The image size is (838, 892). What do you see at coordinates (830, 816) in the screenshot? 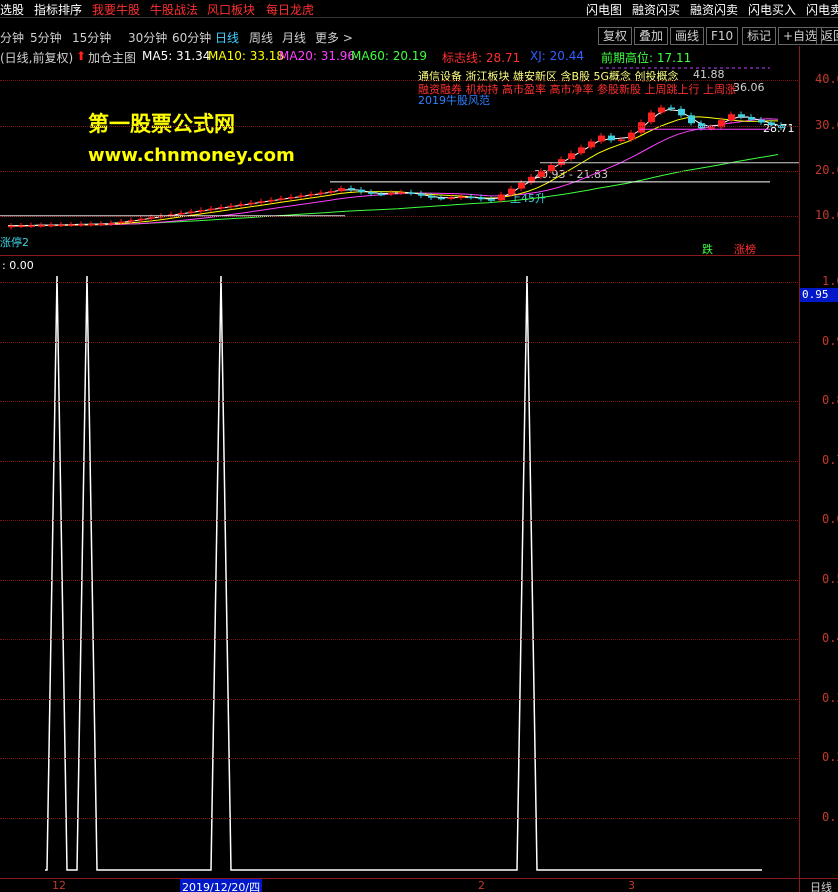
I see `indicator-tick-9: 0.1` at bounding box center [830, 816].